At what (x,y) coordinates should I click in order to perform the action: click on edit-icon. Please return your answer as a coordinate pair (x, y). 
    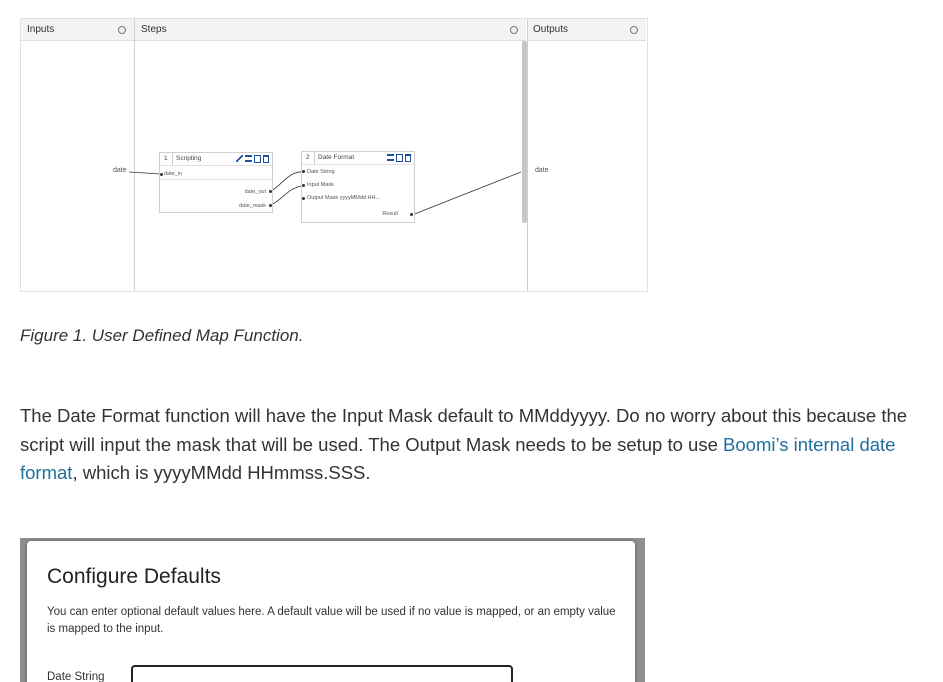
    Looking at the image, I should click on (239, 158).